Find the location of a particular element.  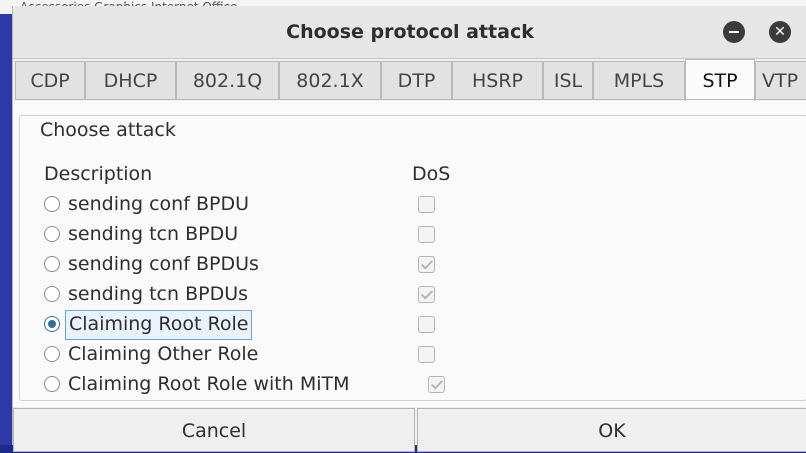

tab-dtp: DTP is located at coordinates (416, 80).